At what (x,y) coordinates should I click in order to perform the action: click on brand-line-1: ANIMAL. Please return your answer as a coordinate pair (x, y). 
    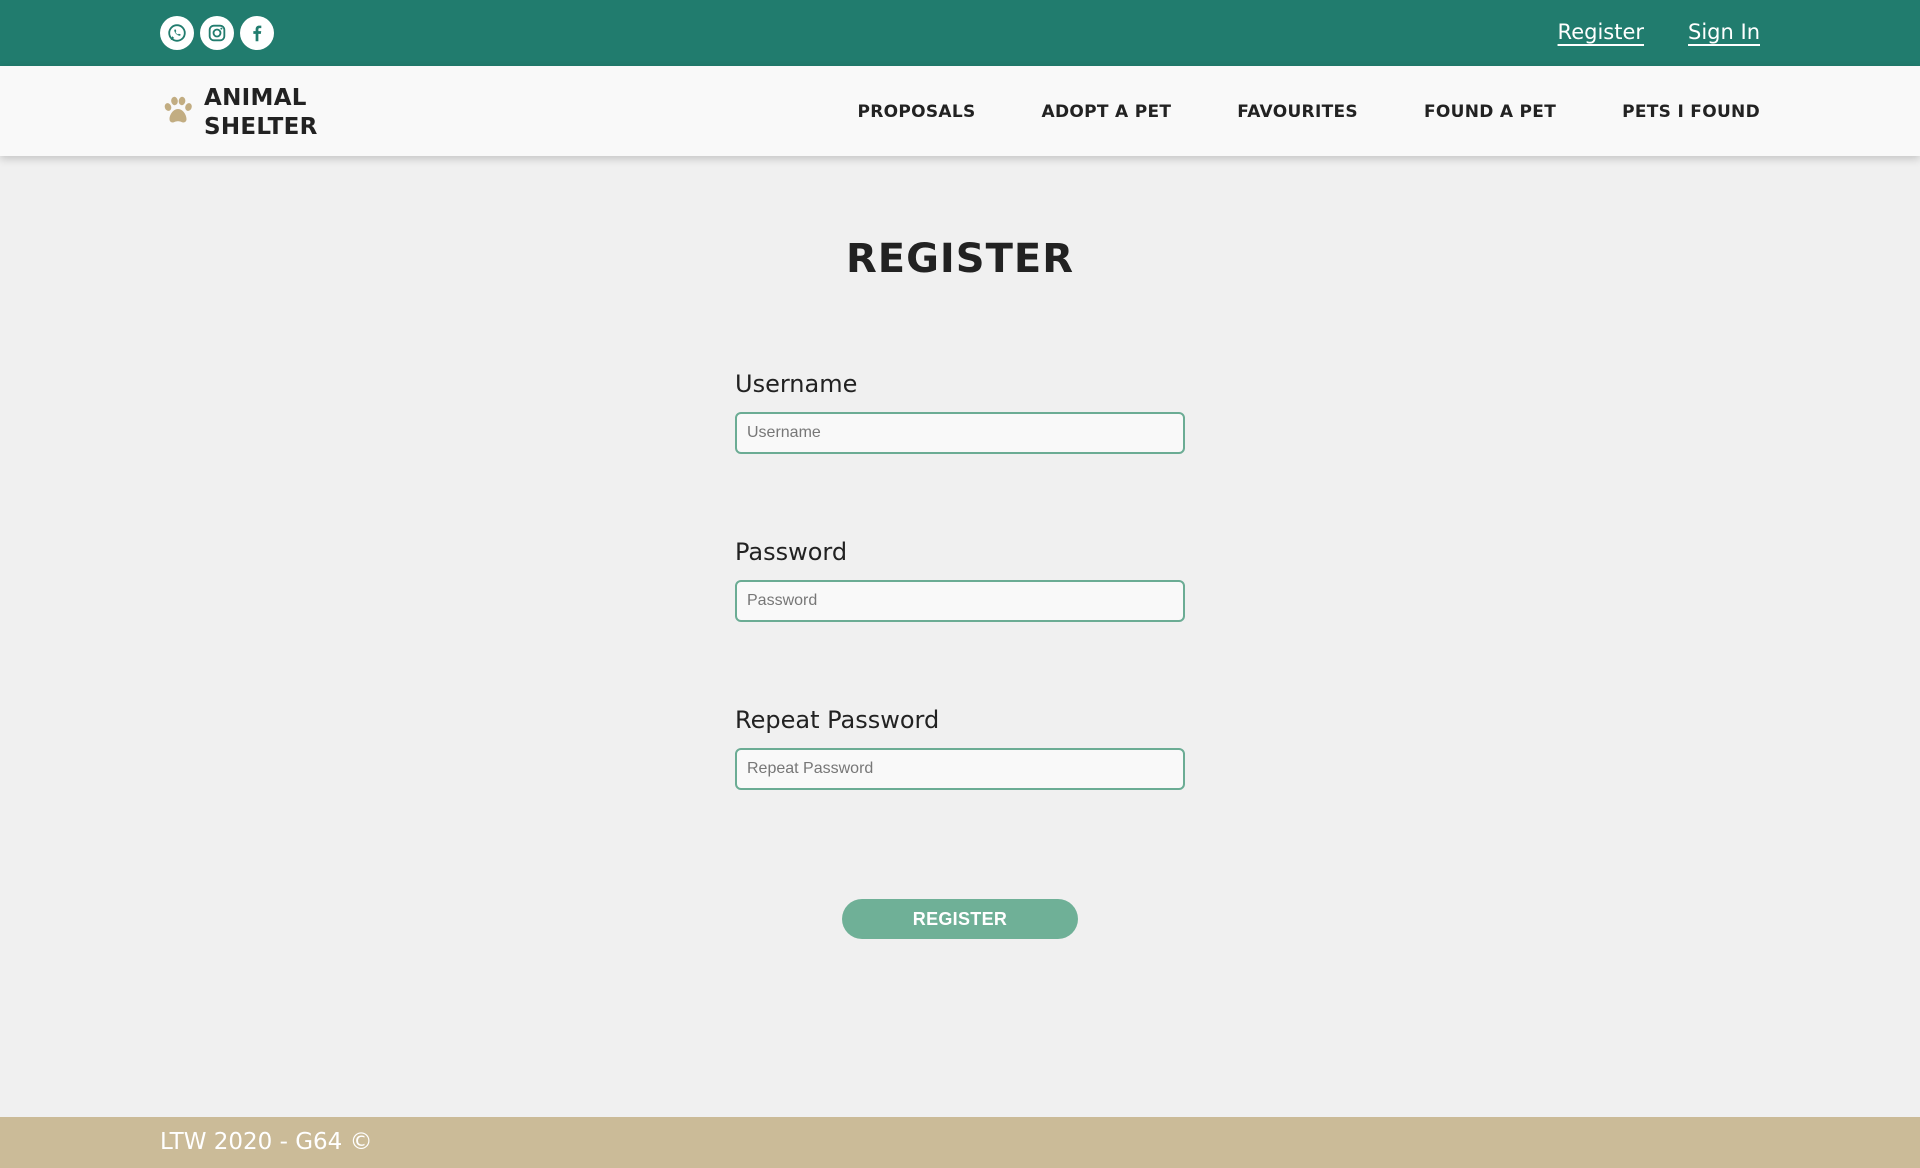
    Looking at the image, I should click on (255, 98).